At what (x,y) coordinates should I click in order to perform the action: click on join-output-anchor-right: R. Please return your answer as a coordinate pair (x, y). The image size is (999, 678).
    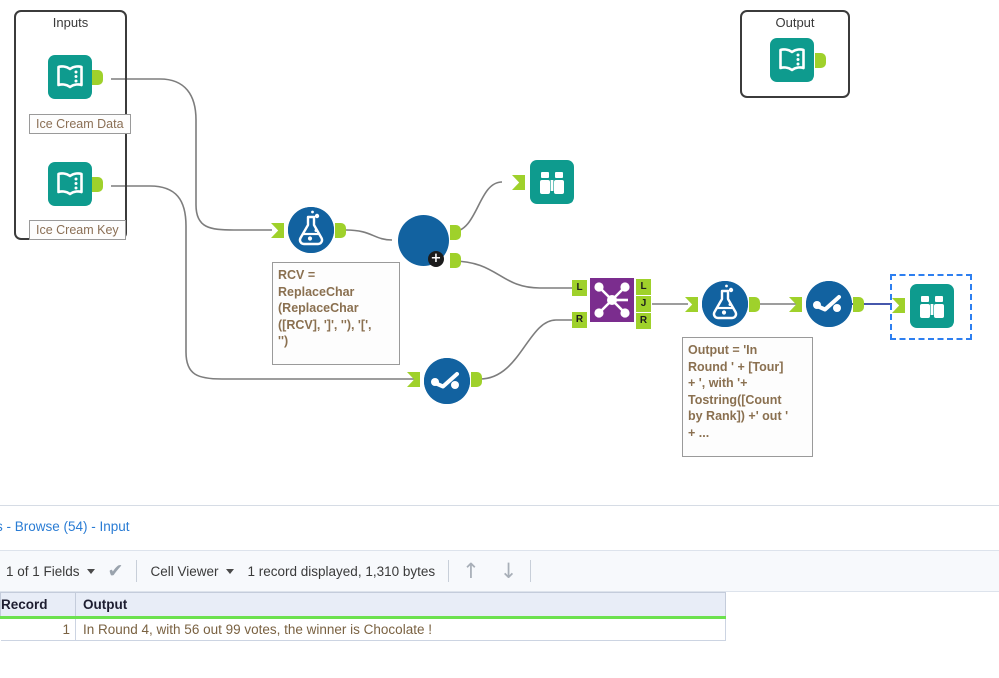
    Looking at the image, I should click on (643, 321).